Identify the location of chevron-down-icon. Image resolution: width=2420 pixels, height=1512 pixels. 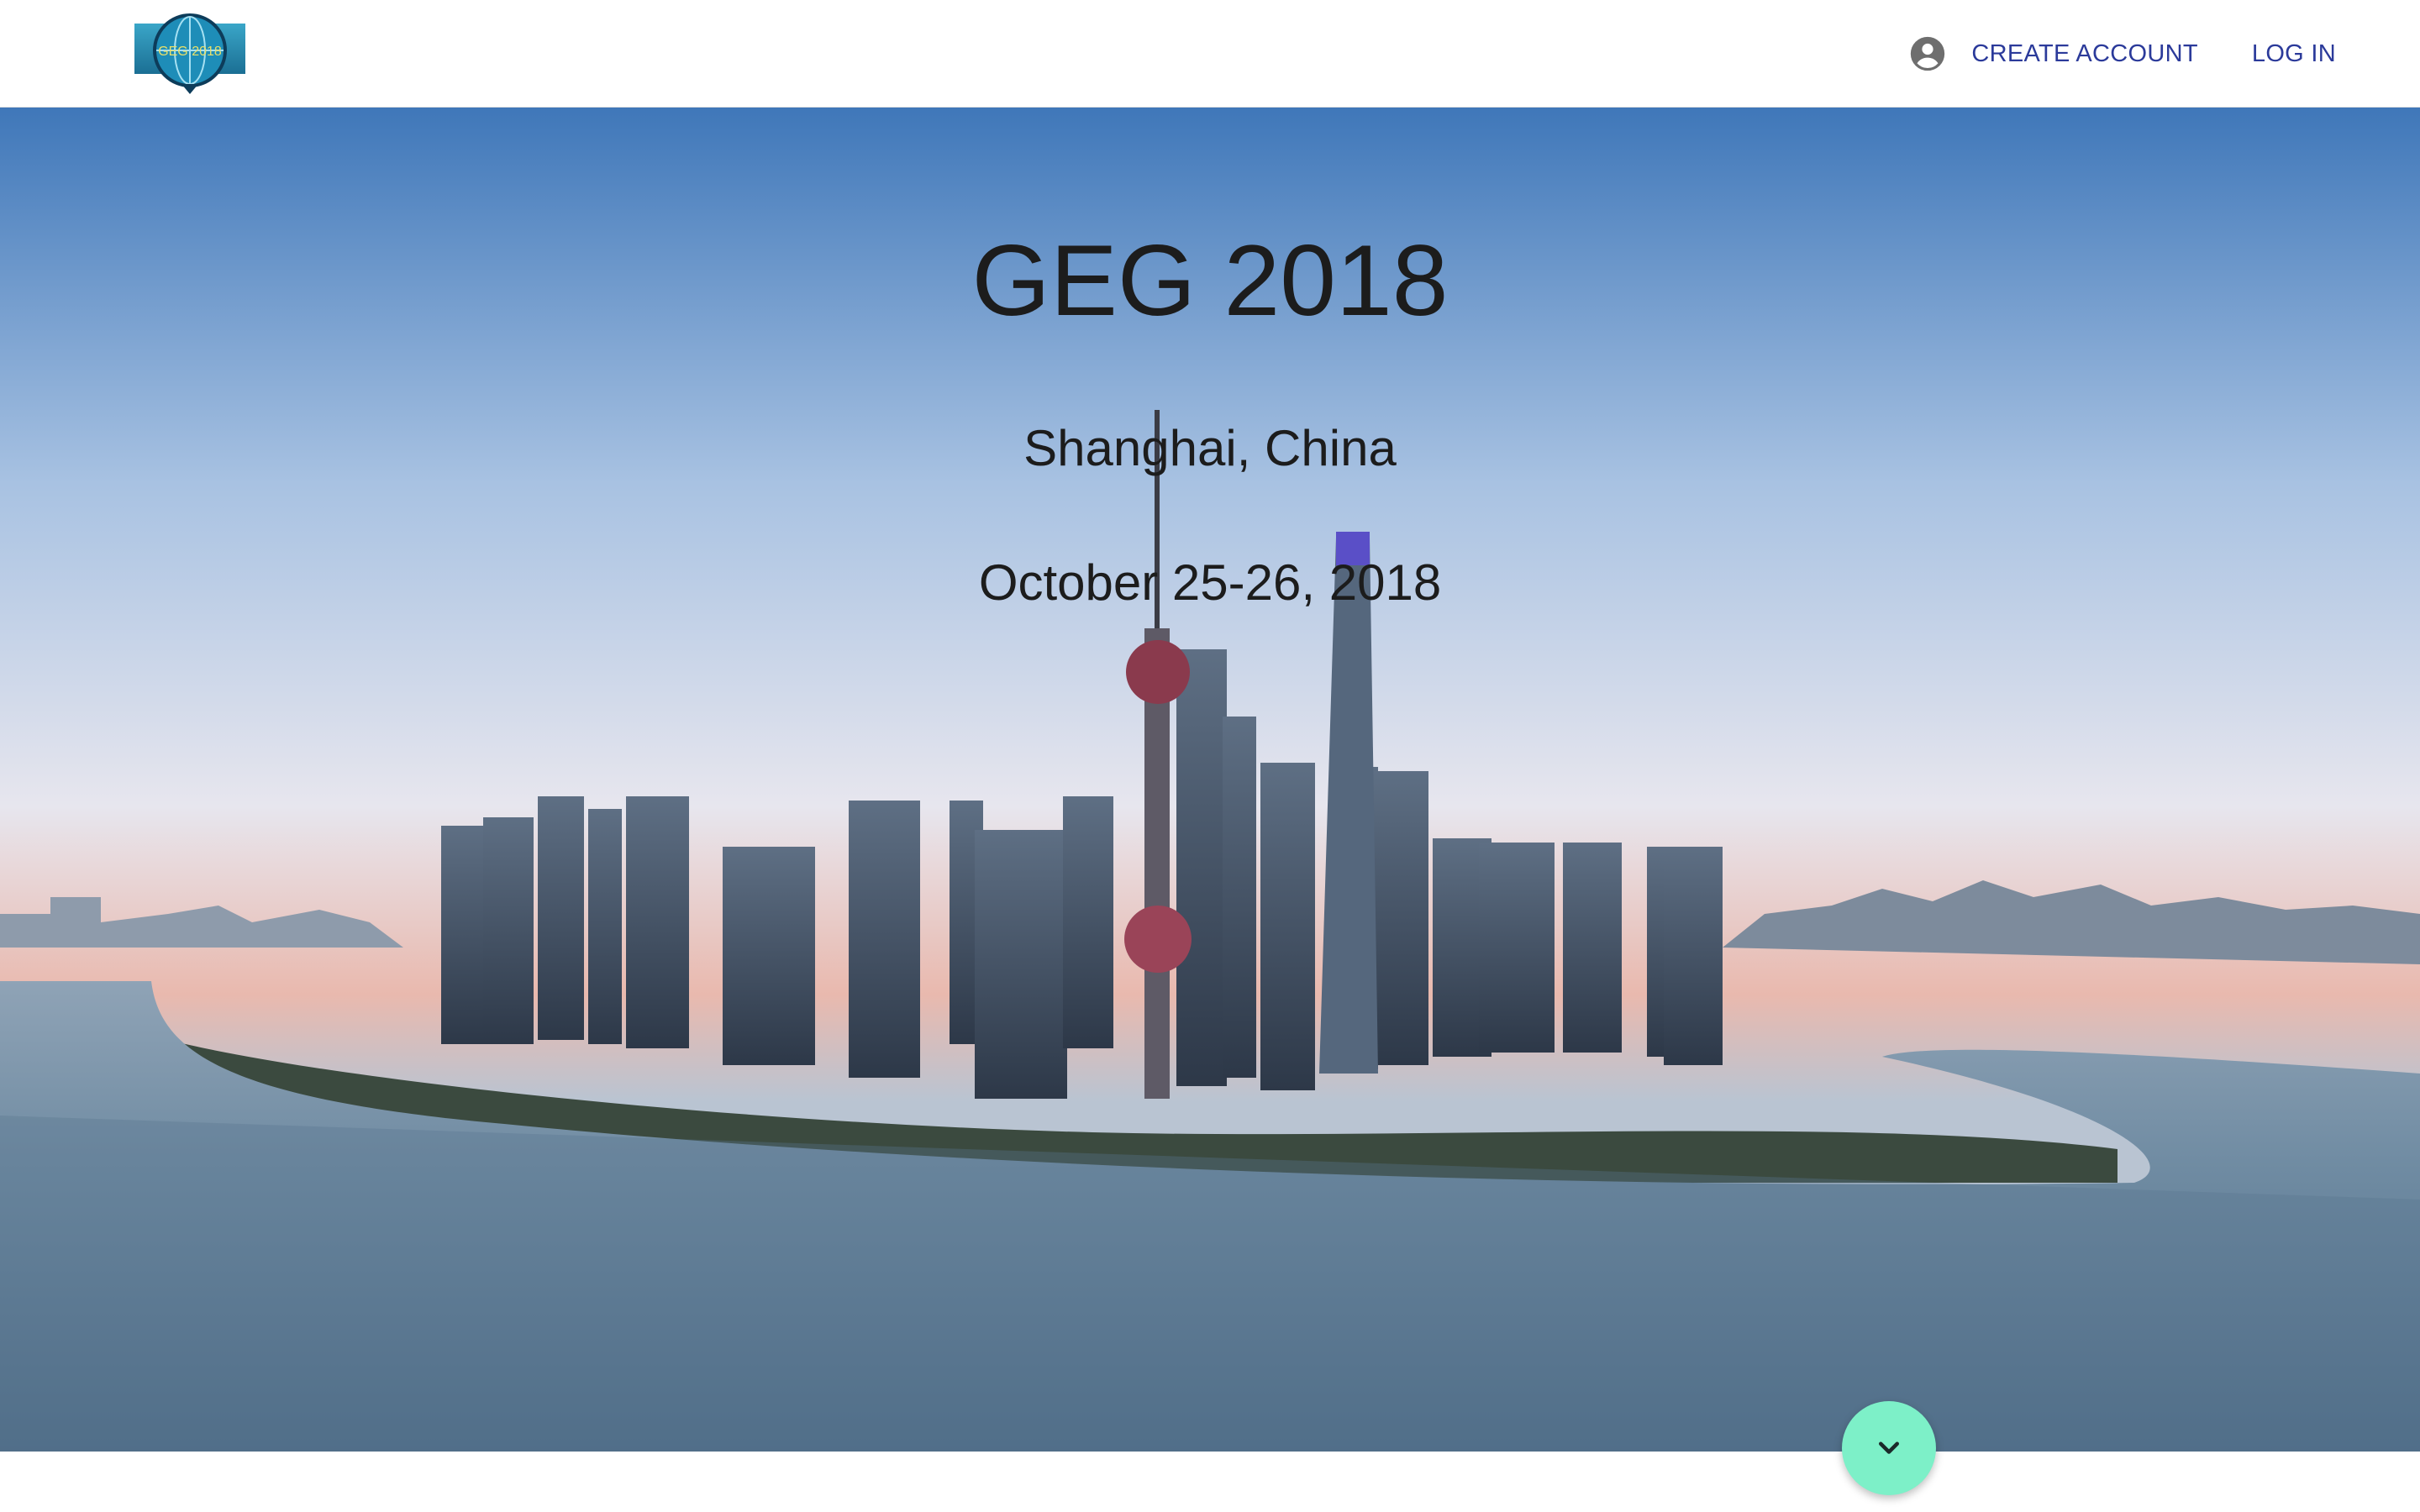
(1889, 1447).